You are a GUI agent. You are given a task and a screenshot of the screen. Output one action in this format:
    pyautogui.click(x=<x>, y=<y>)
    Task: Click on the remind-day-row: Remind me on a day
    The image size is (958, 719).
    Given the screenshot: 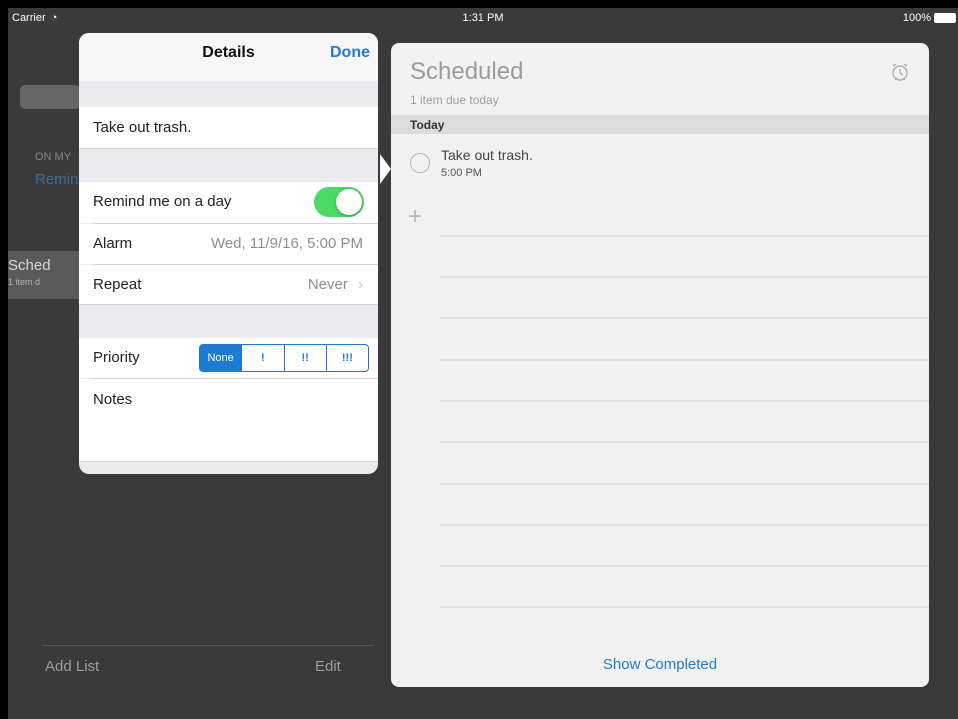 What is the action you would take?
    pyautogui.click(x=228, y=202)
    